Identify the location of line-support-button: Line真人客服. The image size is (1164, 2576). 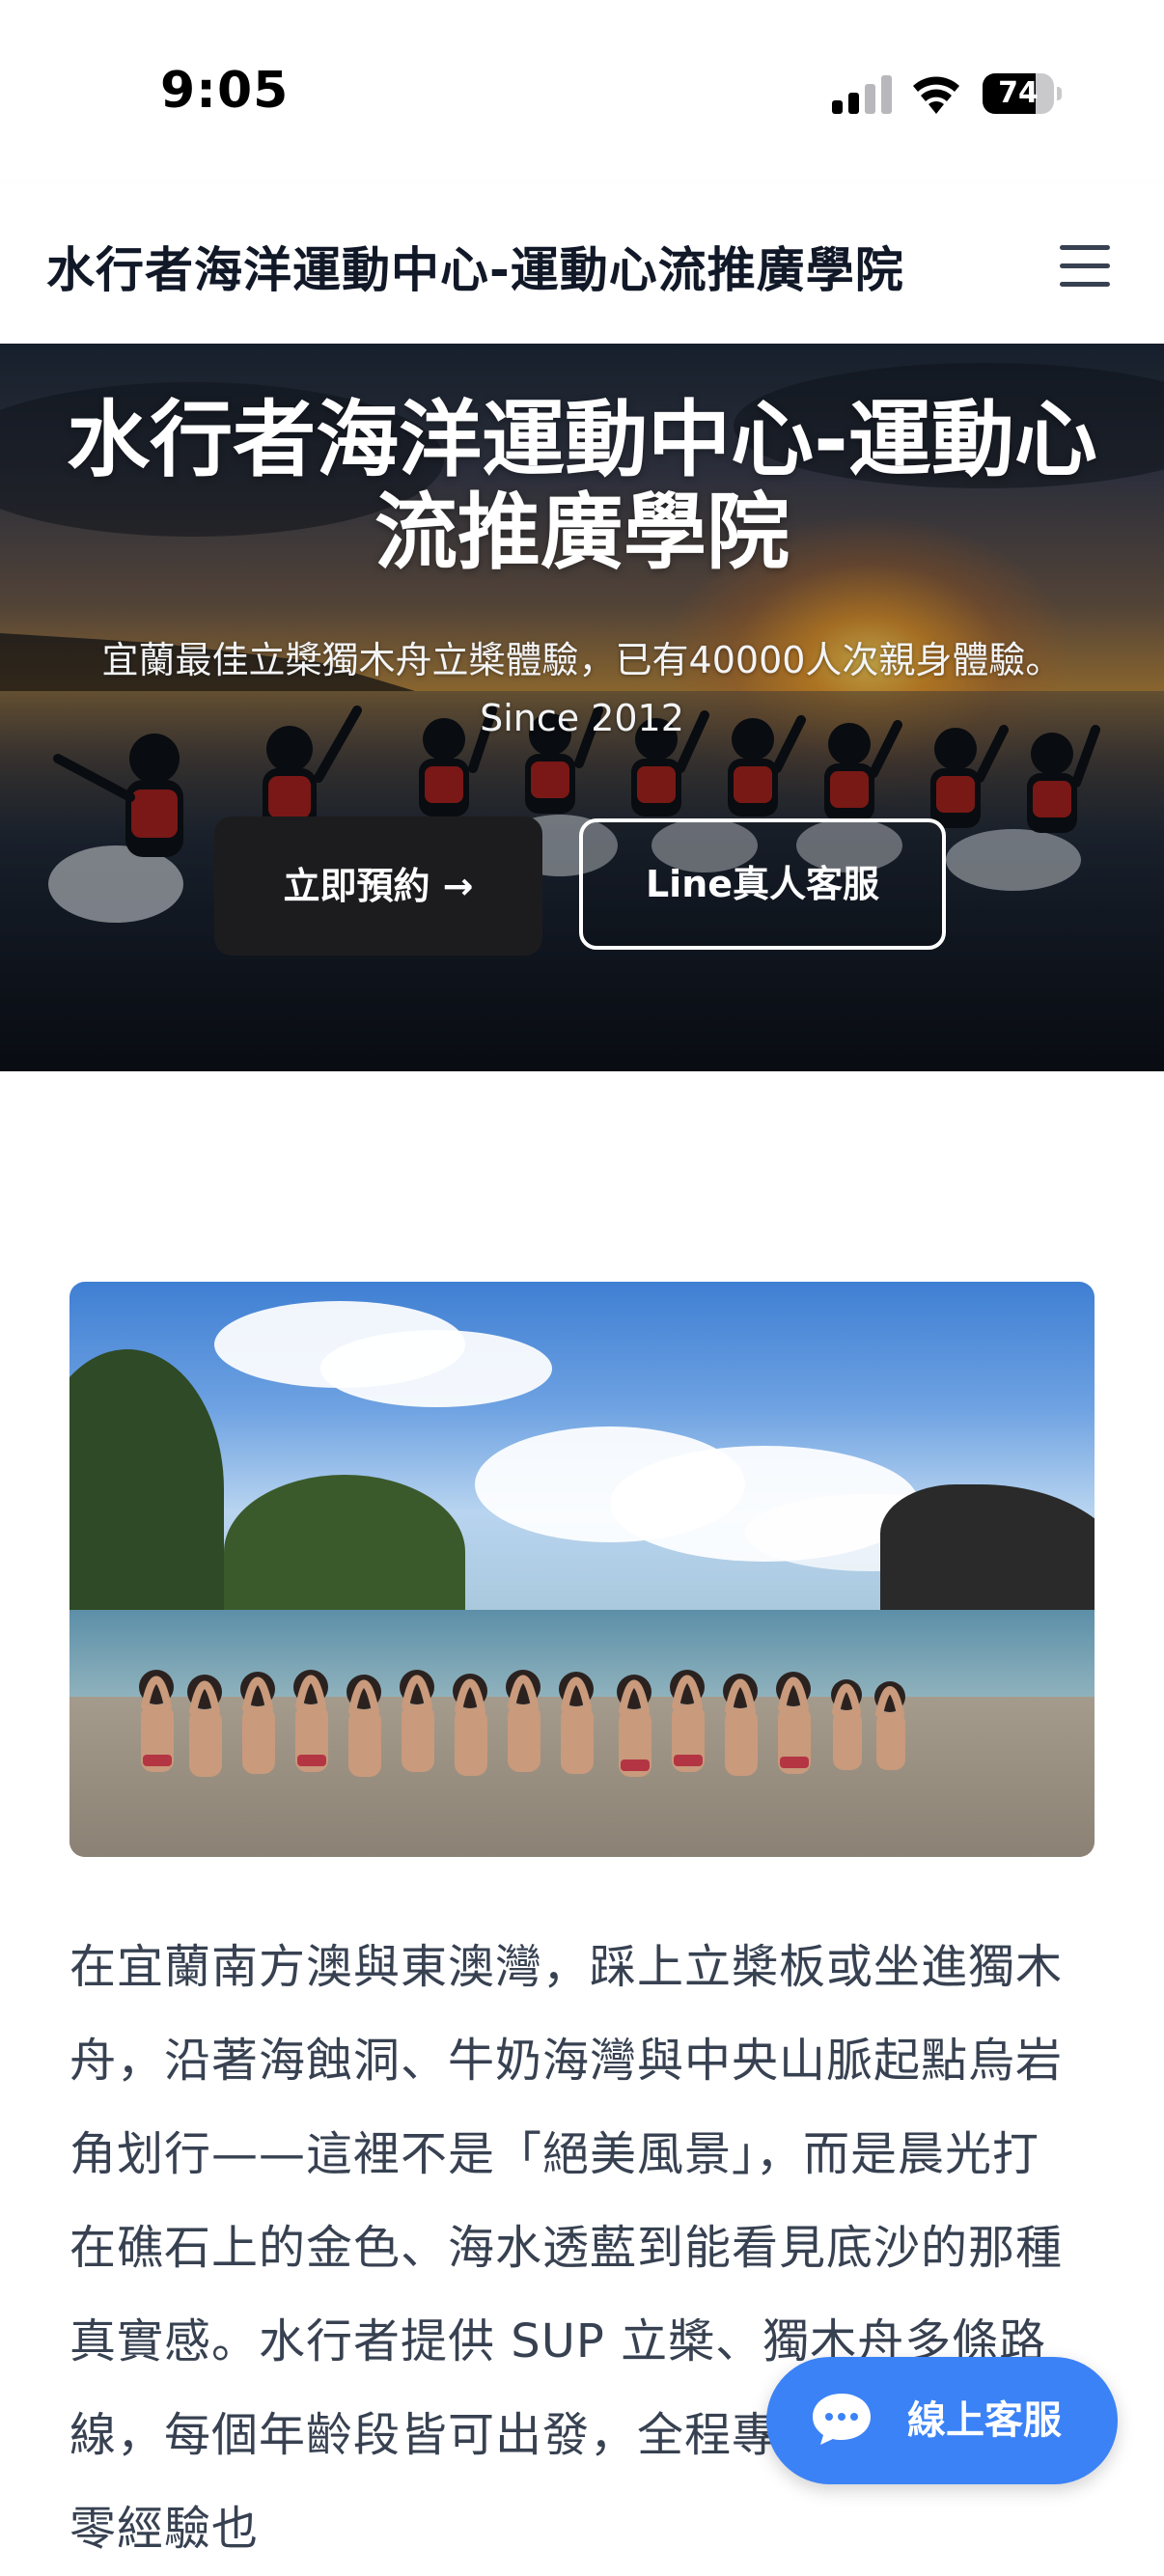
(763, 884).